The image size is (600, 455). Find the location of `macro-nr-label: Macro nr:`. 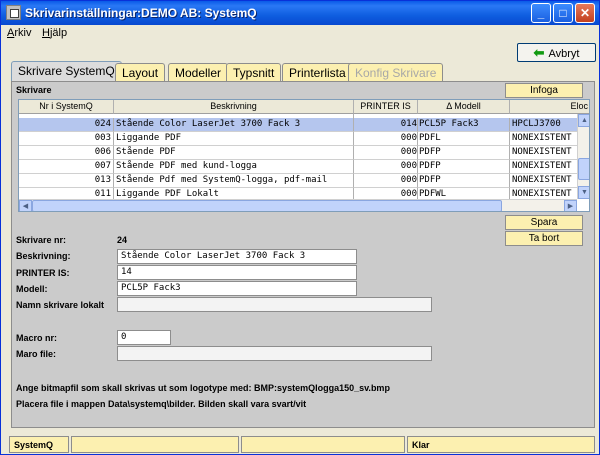

macro-nr-label: Macro nr: is located at coordinates (37, 338).